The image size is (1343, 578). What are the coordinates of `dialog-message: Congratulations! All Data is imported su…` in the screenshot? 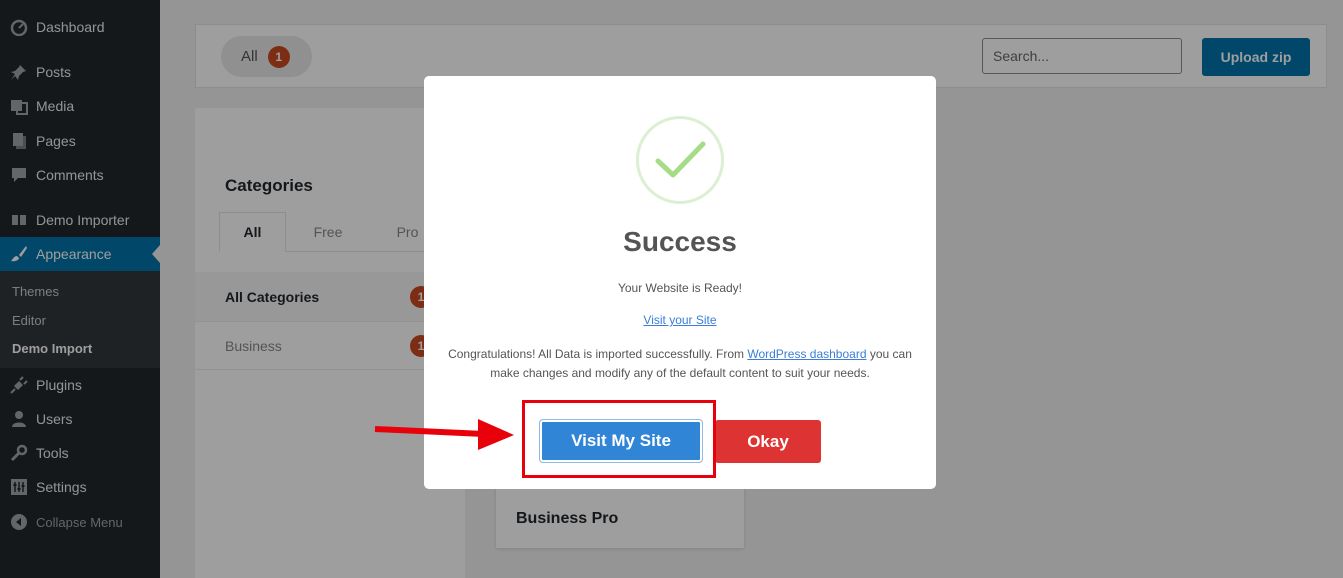 It's located at (680, 364).